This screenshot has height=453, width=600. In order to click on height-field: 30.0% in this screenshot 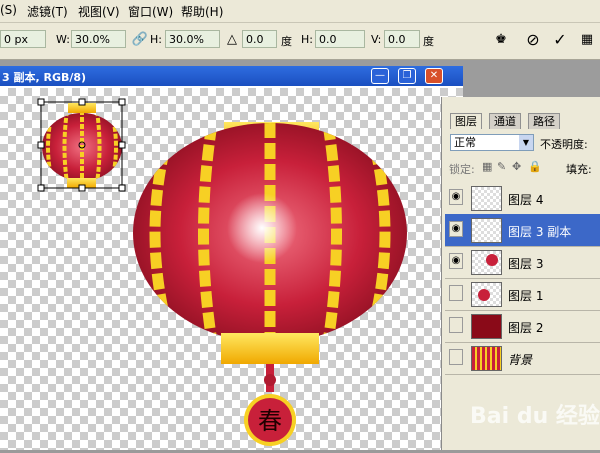, I will do `click(192, 39)`.